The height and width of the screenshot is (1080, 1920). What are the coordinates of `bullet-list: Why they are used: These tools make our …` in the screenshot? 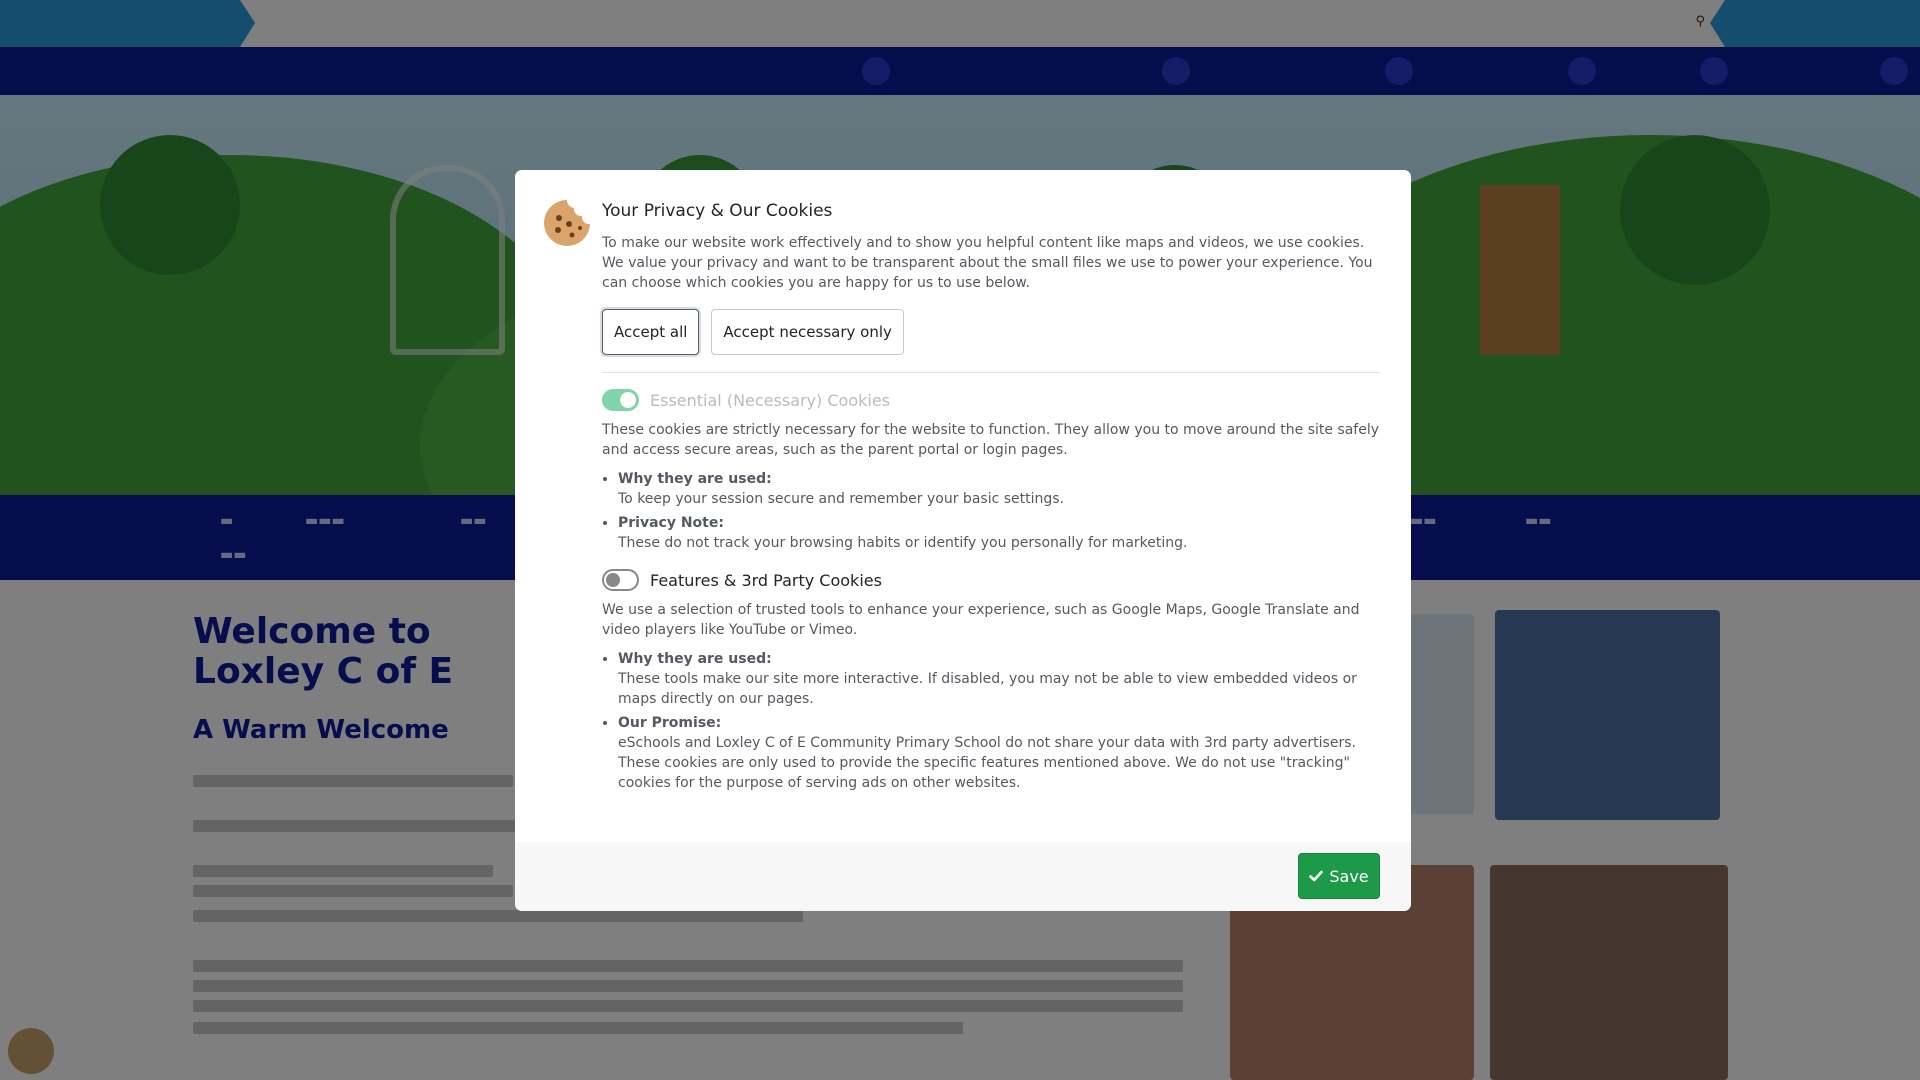 It's located at (991, 721).